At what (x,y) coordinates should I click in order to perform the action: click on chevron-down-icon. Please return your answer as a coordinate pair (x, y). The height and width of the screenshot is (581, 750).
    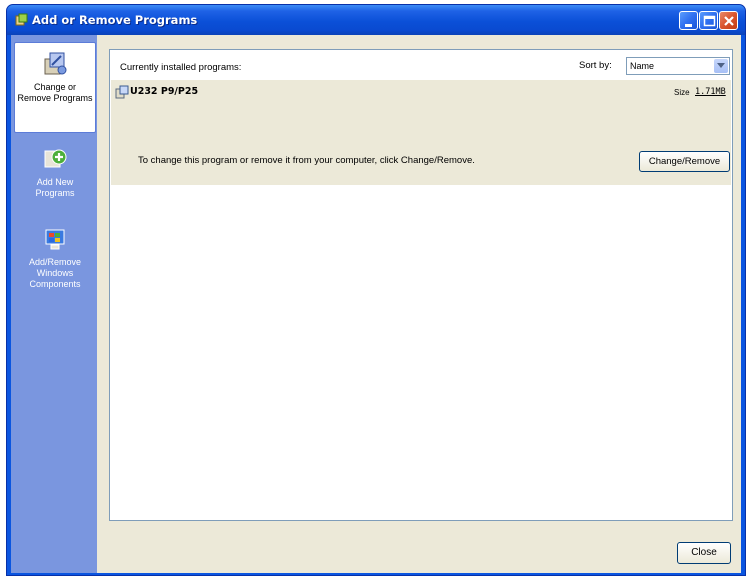
    Looking at the image, I should click on (721, 65).